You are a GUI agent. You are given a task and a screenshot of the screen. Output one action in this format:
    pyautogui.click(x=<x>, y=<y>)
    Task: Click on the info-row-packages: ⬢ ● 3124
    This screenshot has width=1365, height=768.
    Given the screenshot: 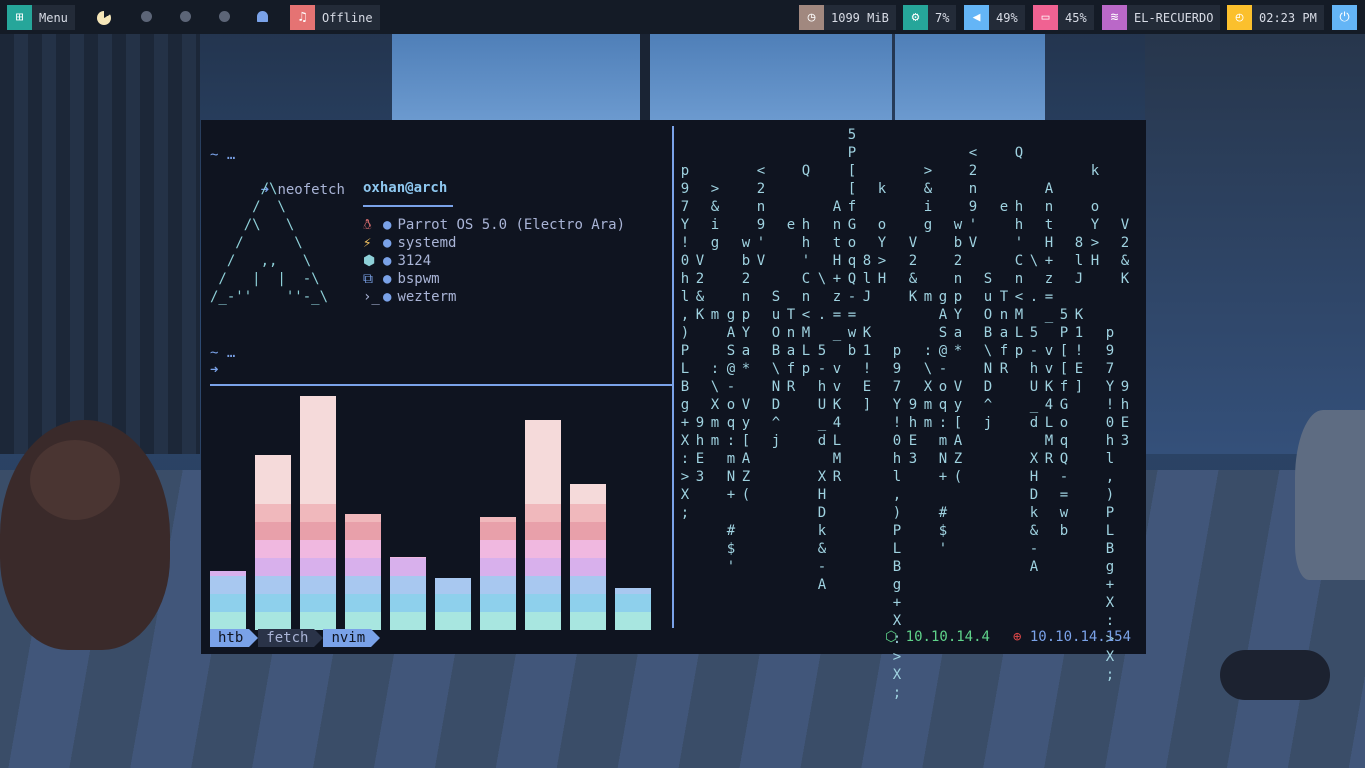 What is the action you would take?
    pyautogui.click(x=397, y=261)
    